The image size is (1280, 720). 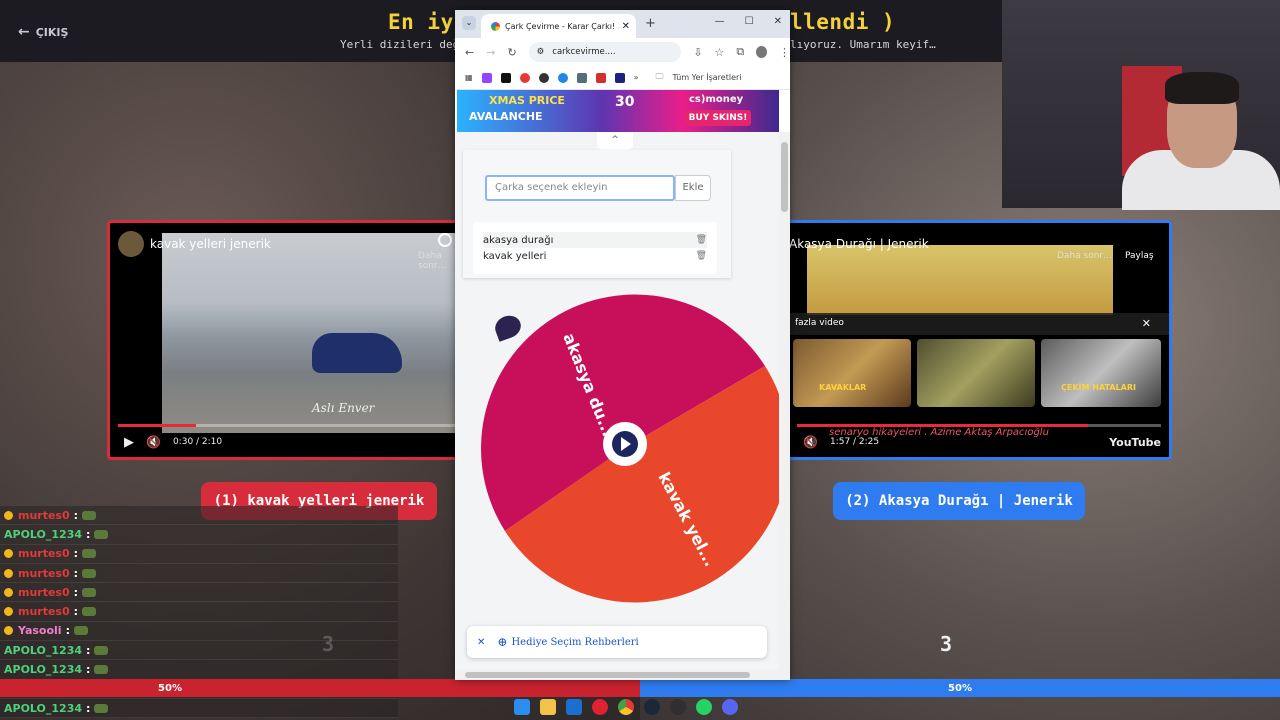 I want to click on twitch-bookmark-icon, so click(x=486, y=77).